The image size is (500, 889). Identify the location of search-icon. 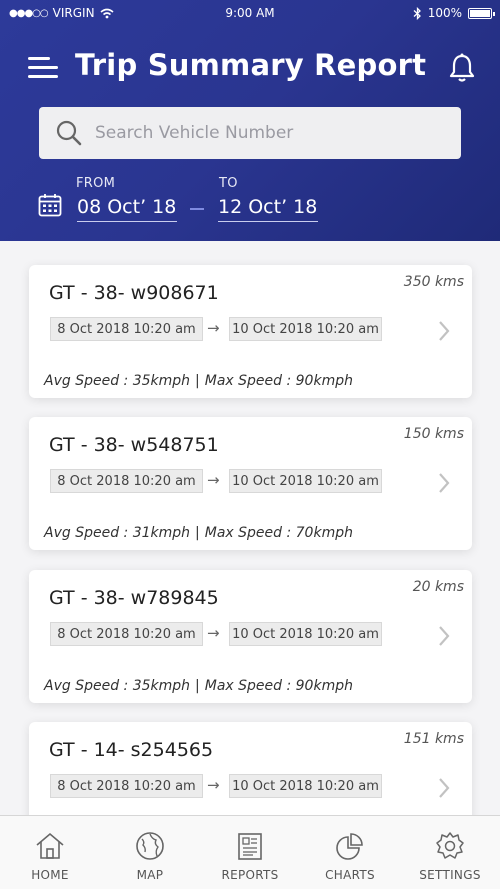
(69, 133).